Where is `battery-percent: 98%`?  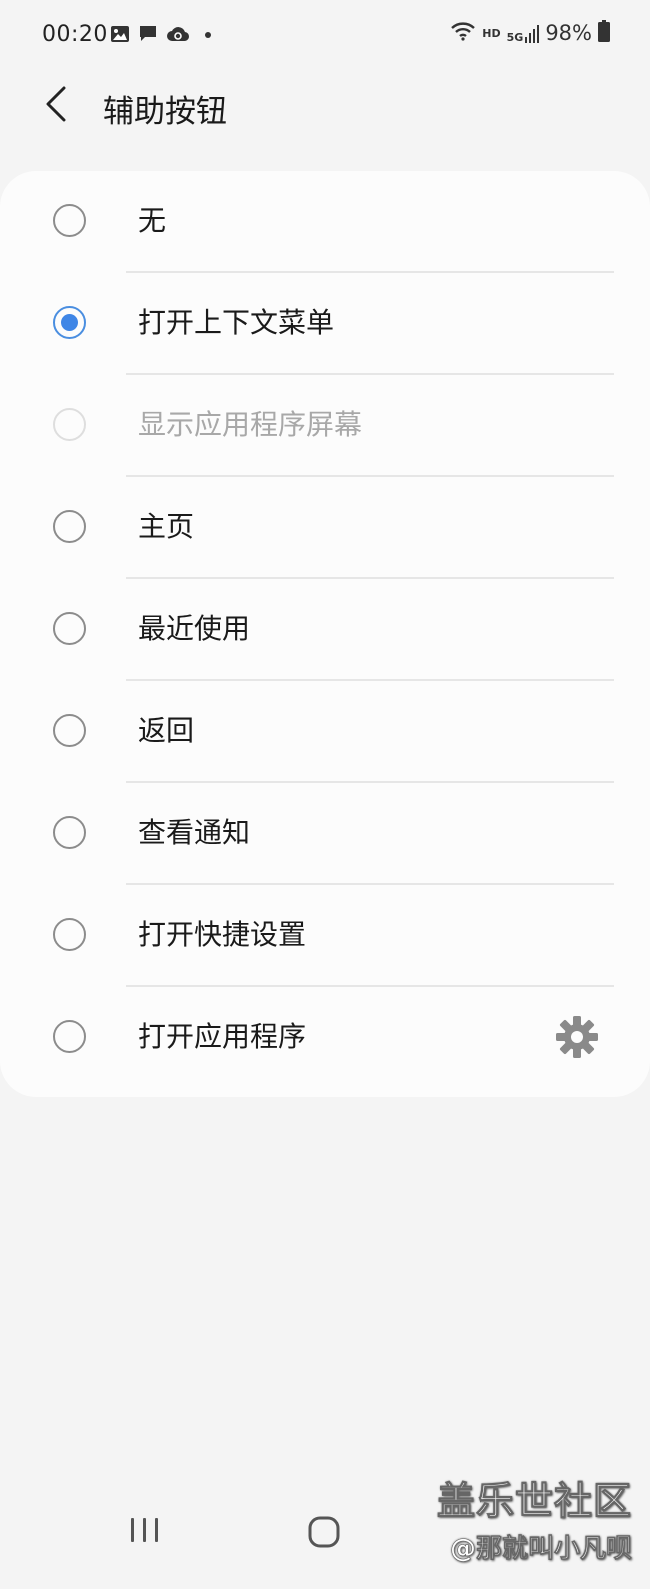 battery-percent: 98% is located at coordinates (568, 33).